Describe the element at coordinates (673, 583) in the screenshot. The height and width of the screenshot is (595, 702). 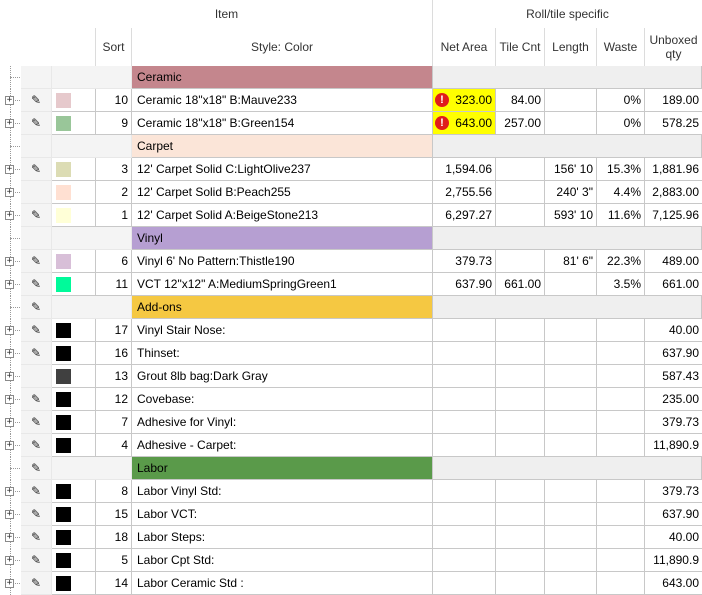
I see `unboxed-qty-cell: 643.00` at that location.